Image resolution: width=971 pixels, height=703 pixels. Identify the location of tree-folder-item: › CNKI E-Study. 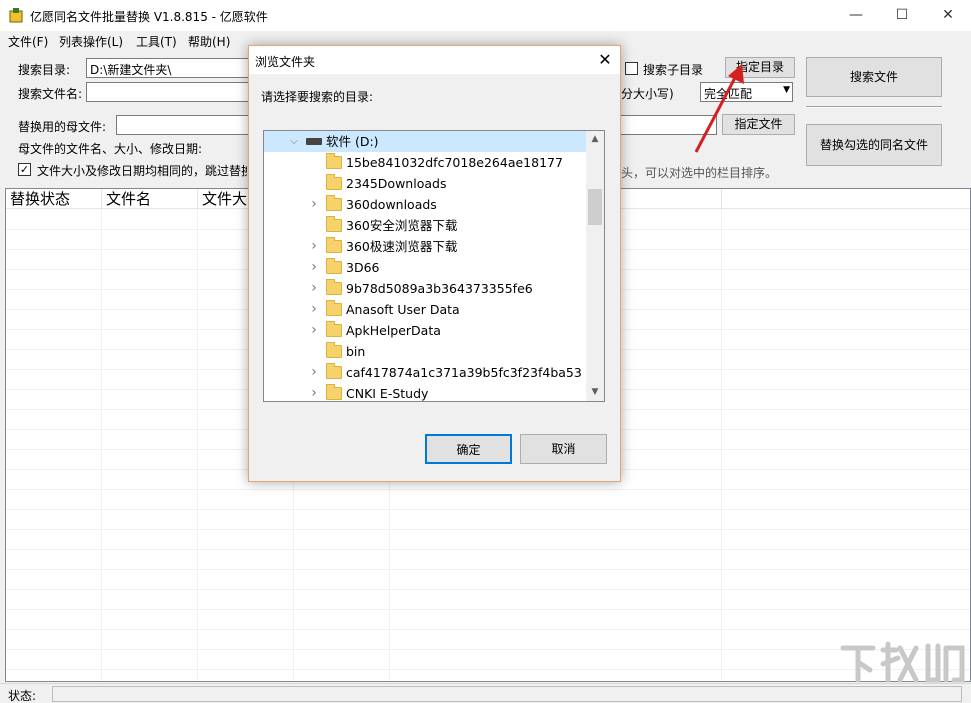
(425, 392).